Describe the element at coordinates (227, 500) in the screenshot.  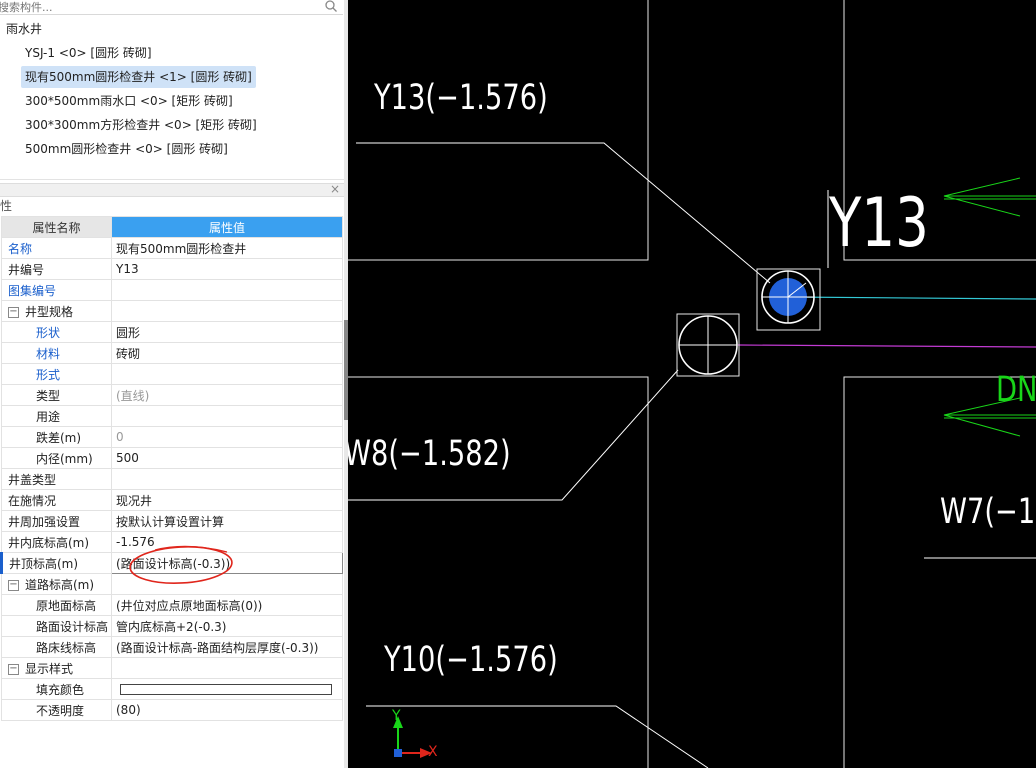
I see `prop-value: 现况井` at that location.